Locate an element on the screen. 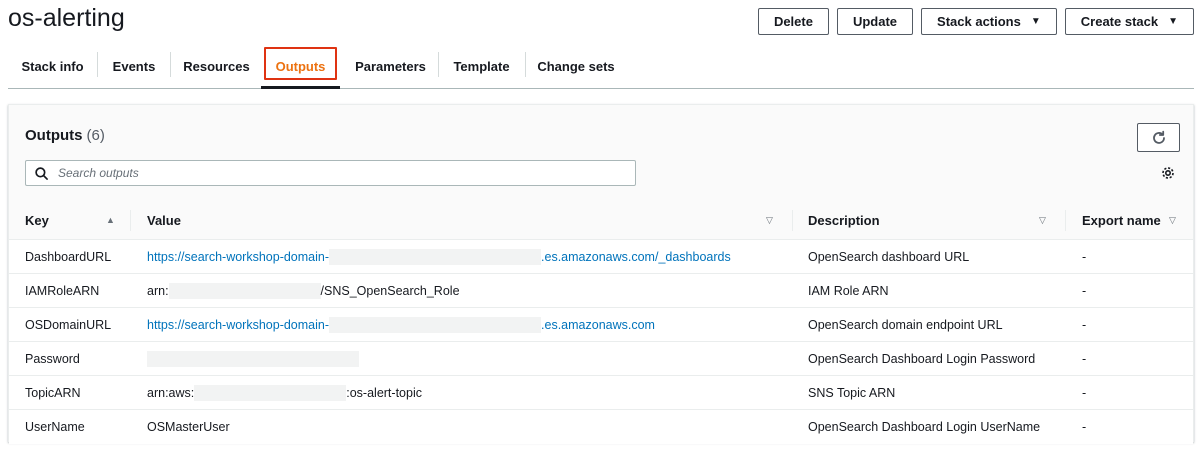 This screenshot has height=449, width=1200. active-tab-underline is located at coordinates (300, 87).